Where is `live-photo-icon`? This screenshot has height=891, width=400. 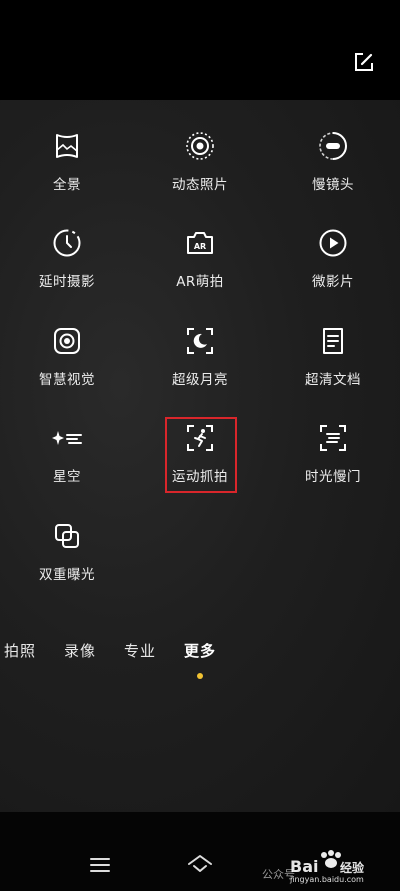
live-photo-icon is located at coordinates (200, 146).